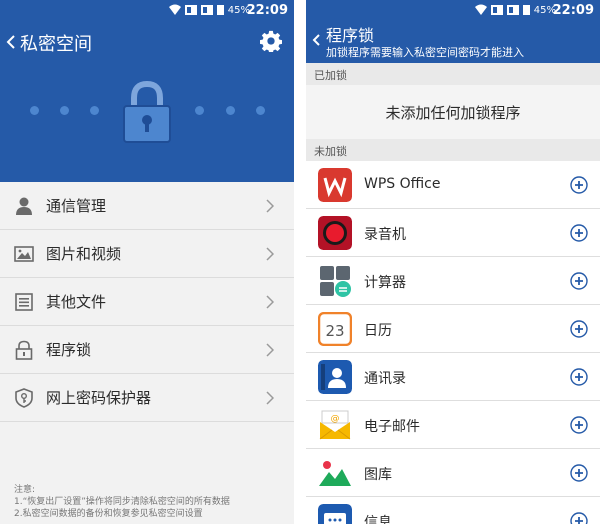  Describe the element at coordinates (271, 41) in the screenshot. I see `gear-icon` at that location.